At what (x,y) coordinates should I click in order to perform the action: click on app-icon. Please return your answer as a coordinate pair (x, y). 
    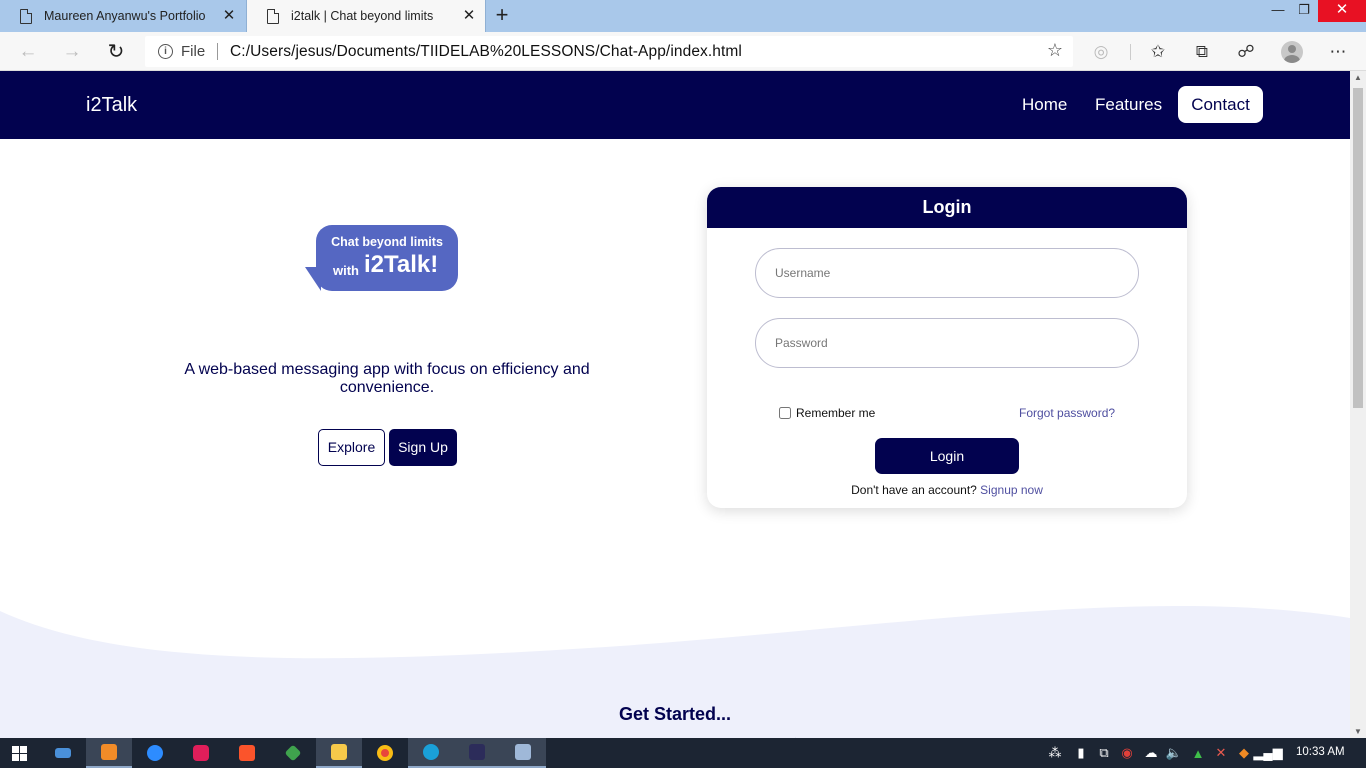
    Looking at the image, I should click on (477, 753).